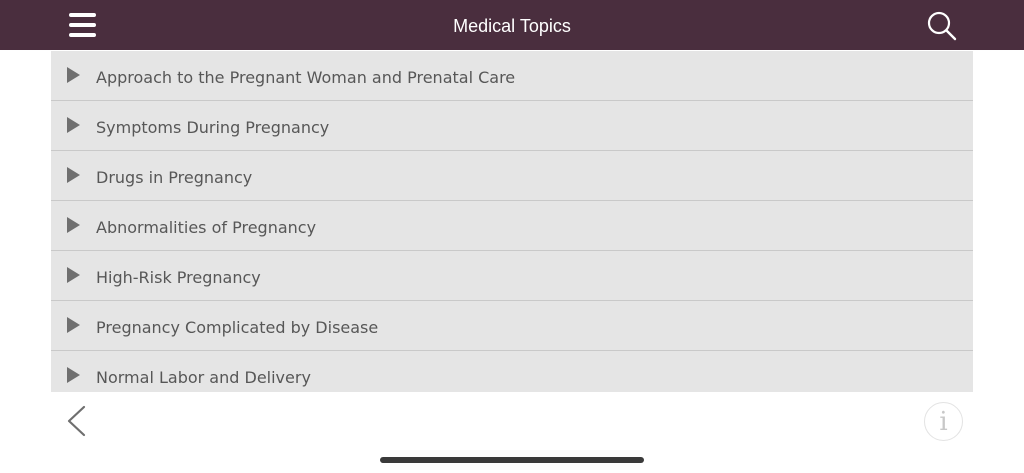 Image resolution: width=1024 pixels, height=473 pixels. I want to click on hamburger-menu-icon, so click(82, 25).